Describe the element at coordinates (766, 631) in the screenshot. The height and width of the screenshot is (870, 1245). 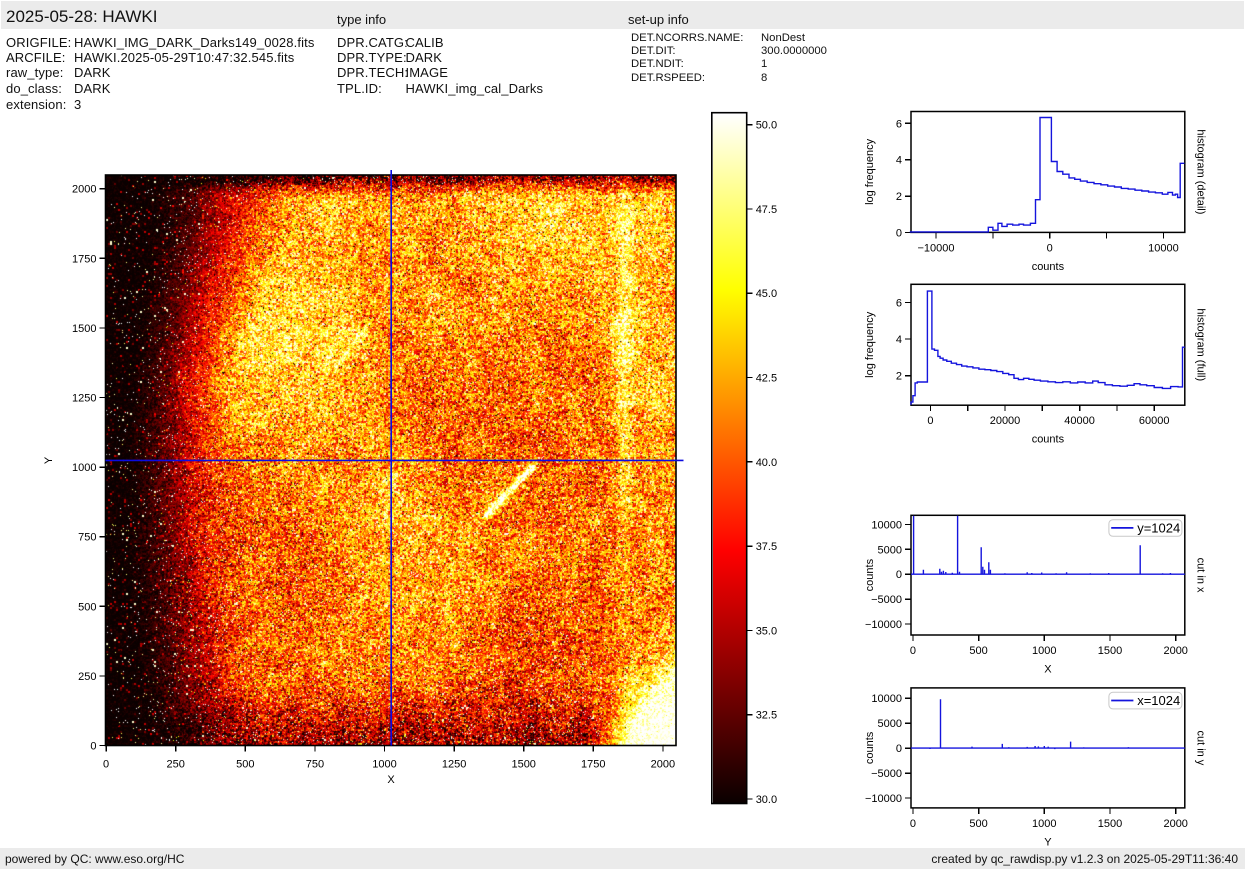
I see `svg-text: 35.0` at that location.